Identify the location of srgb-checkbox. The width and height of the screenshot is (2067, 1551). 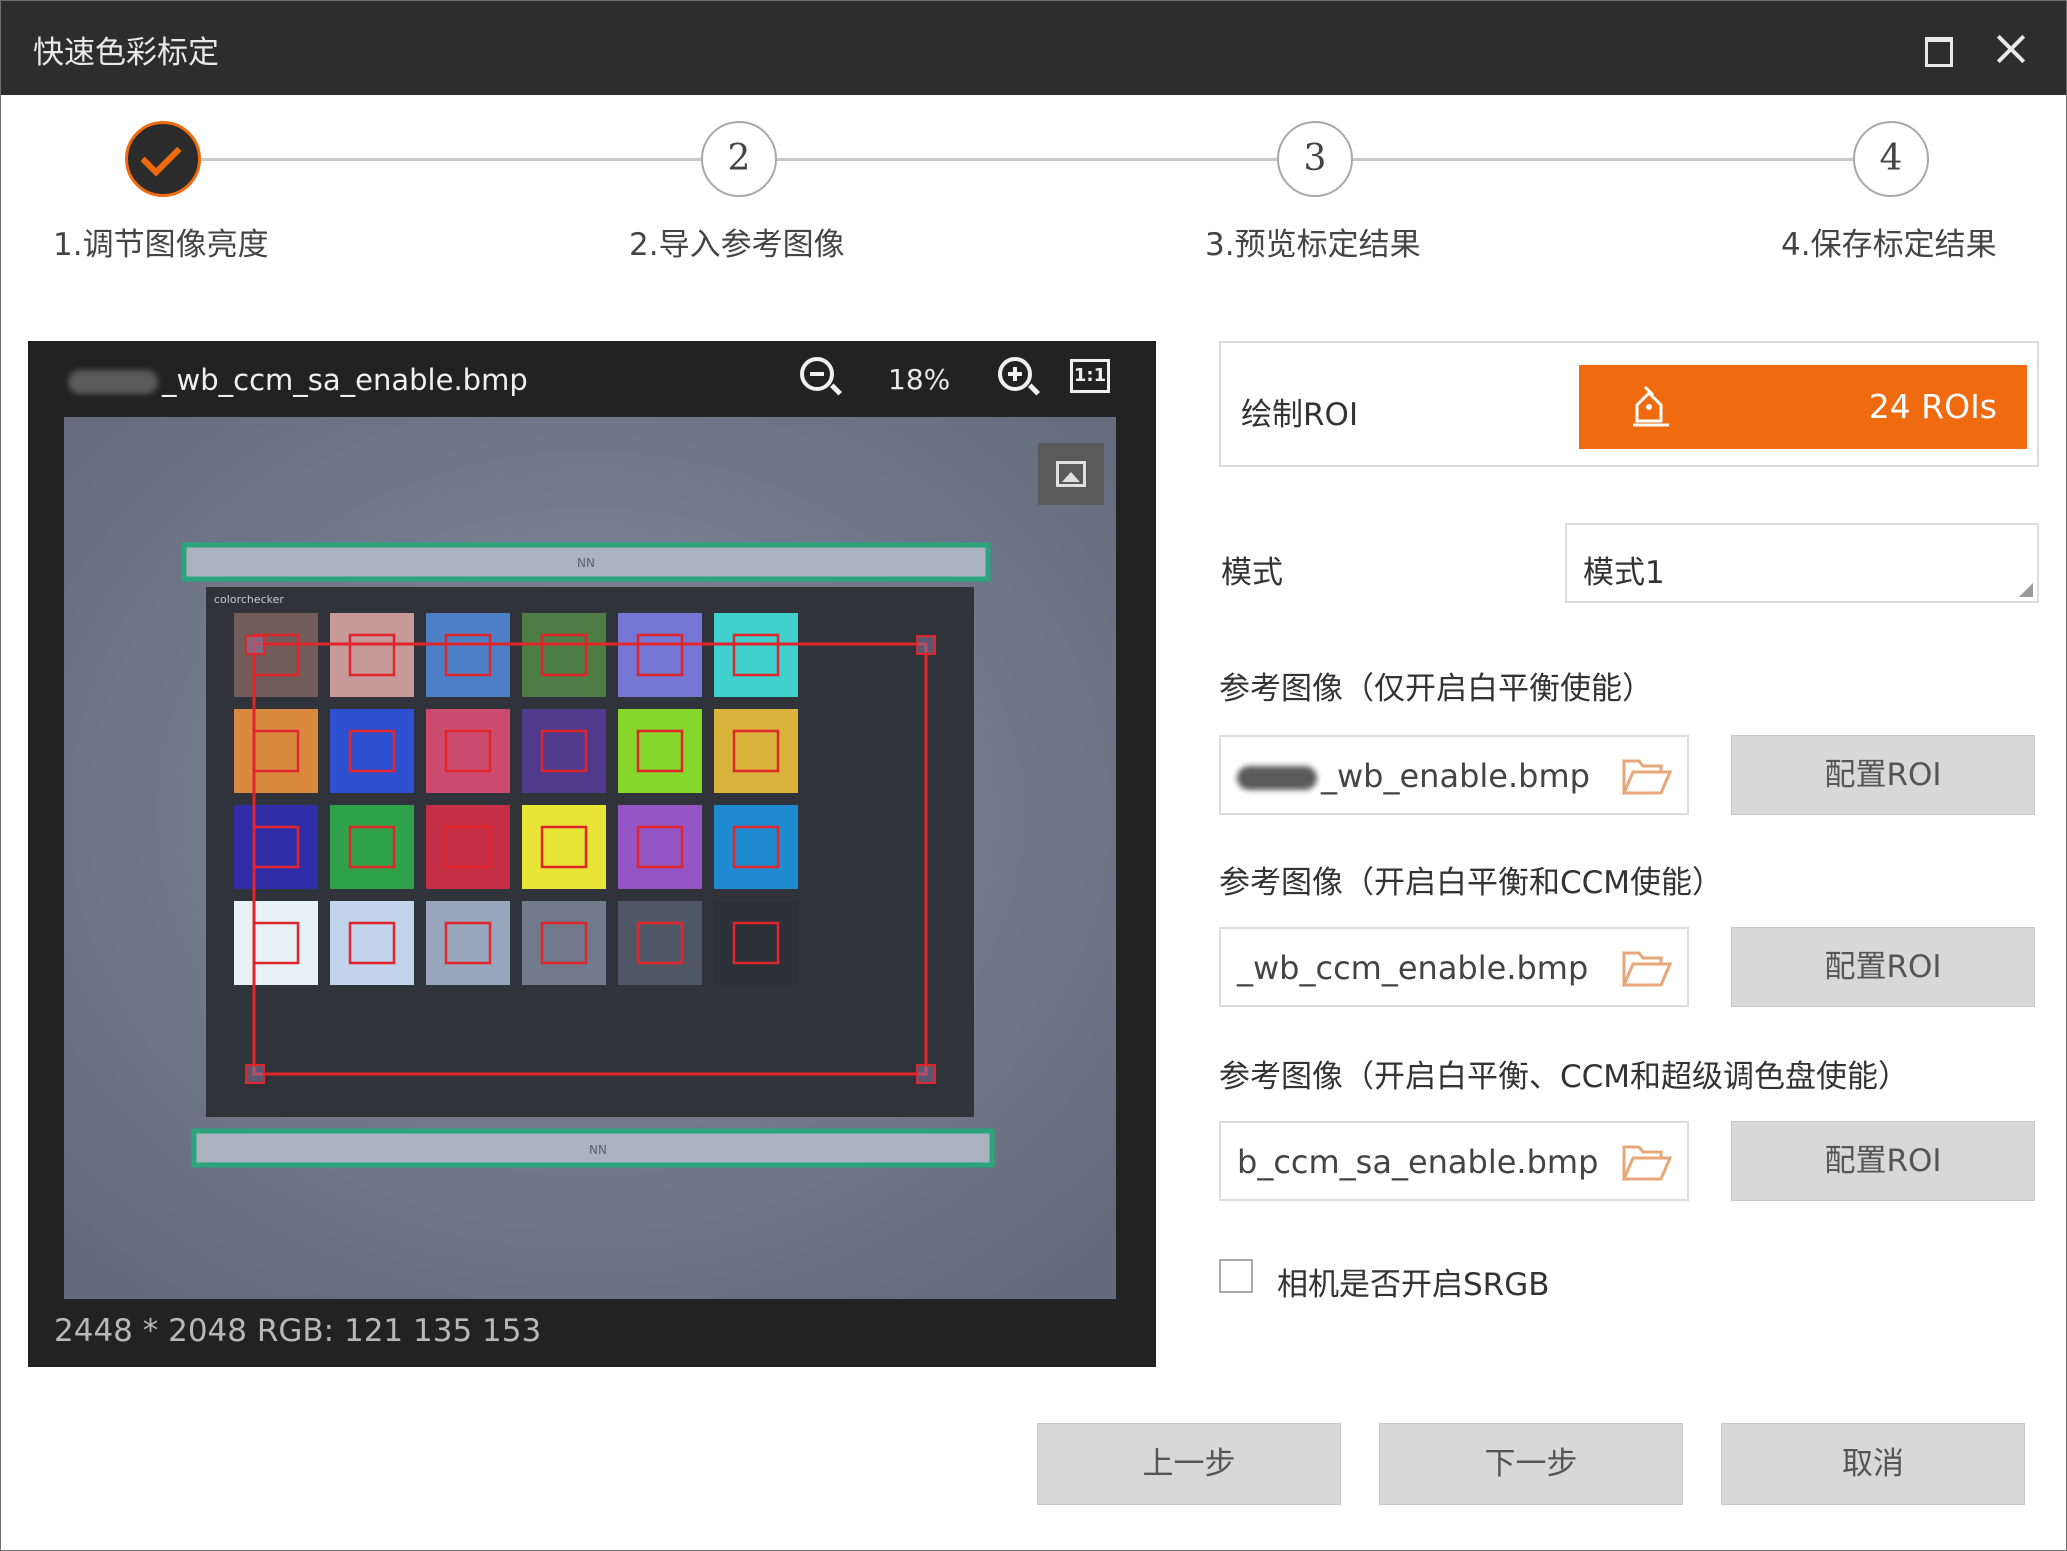
(1236, 1276).